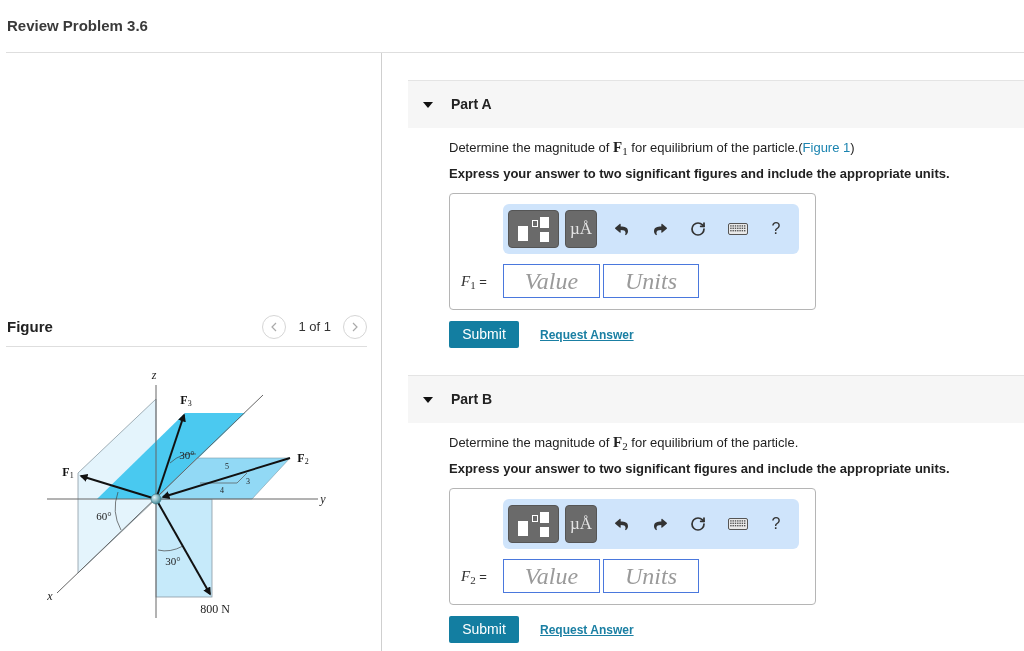 This screenshot has height=651, width=1024. What do you see at coordinates (104, 516) in the screenshot?
I see `angle-label: 60°` at bounding box center [104, 516].